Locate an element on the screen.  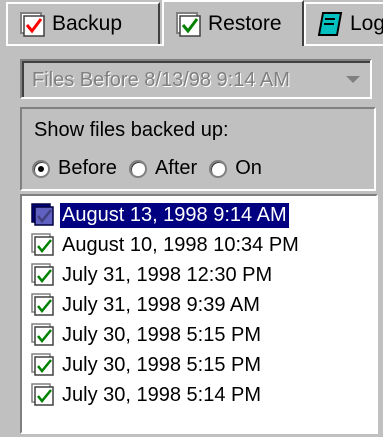
dropdown-value: Files Before 8/13/98 9:14 AM is located at coordinates (161, 80).